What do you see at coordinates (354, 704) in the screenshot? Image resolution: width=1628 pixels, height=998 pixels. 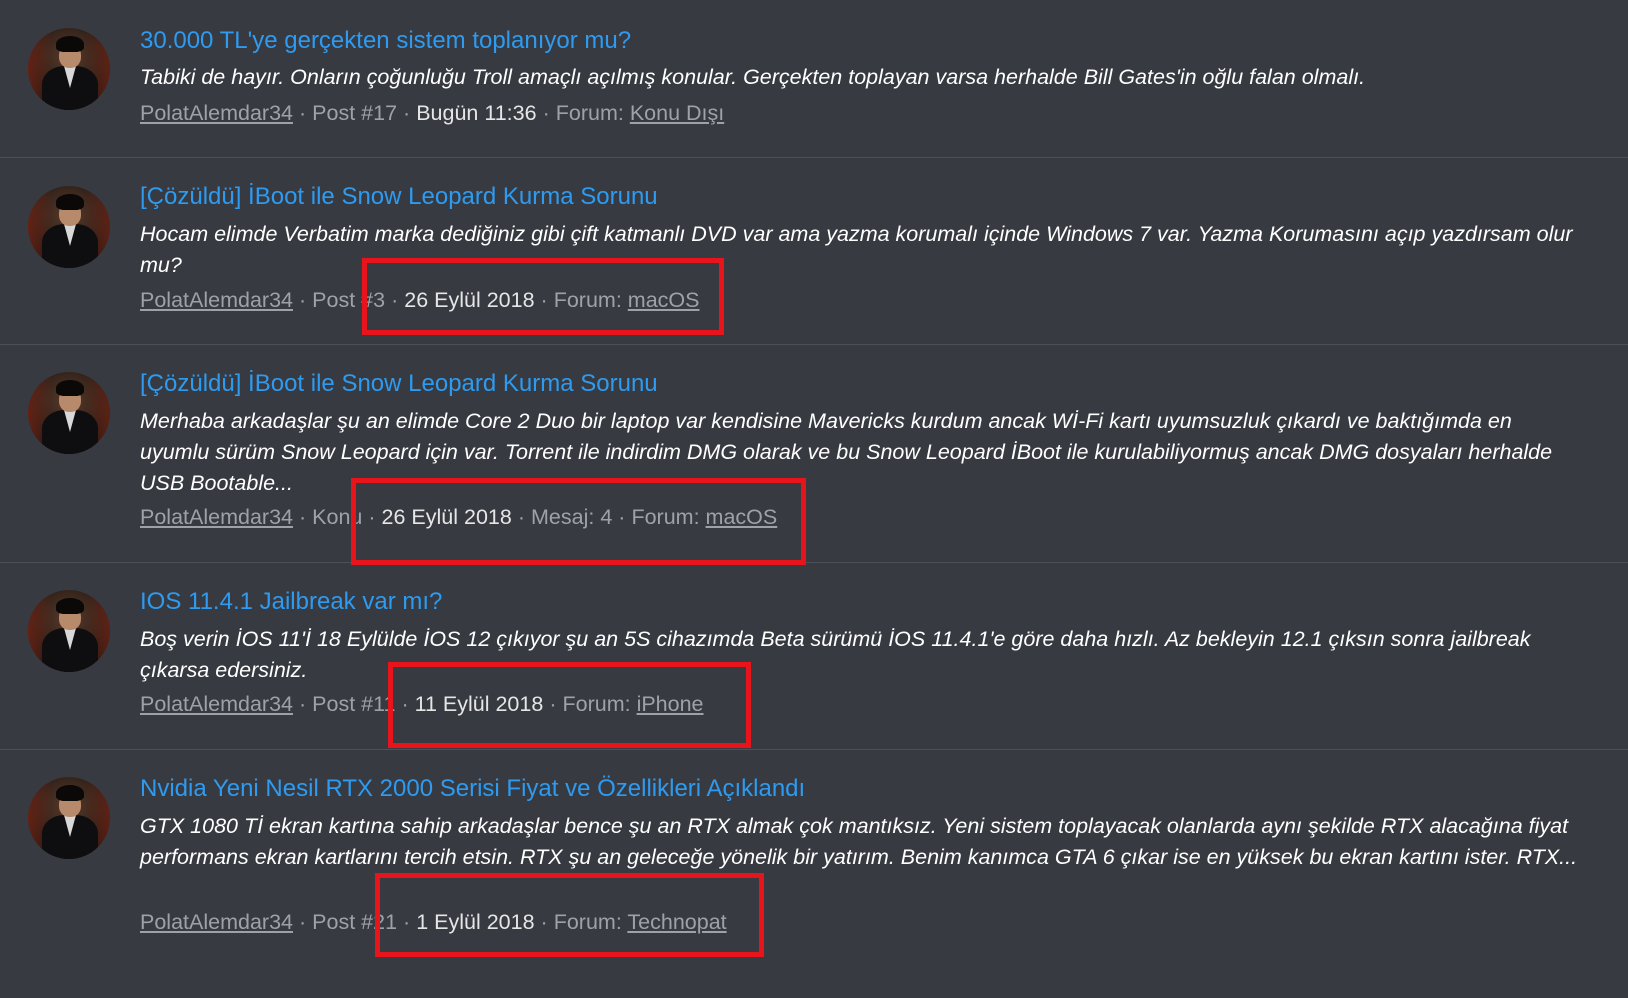 I see `post-number: Post #11` at bounding box center [354, 704].